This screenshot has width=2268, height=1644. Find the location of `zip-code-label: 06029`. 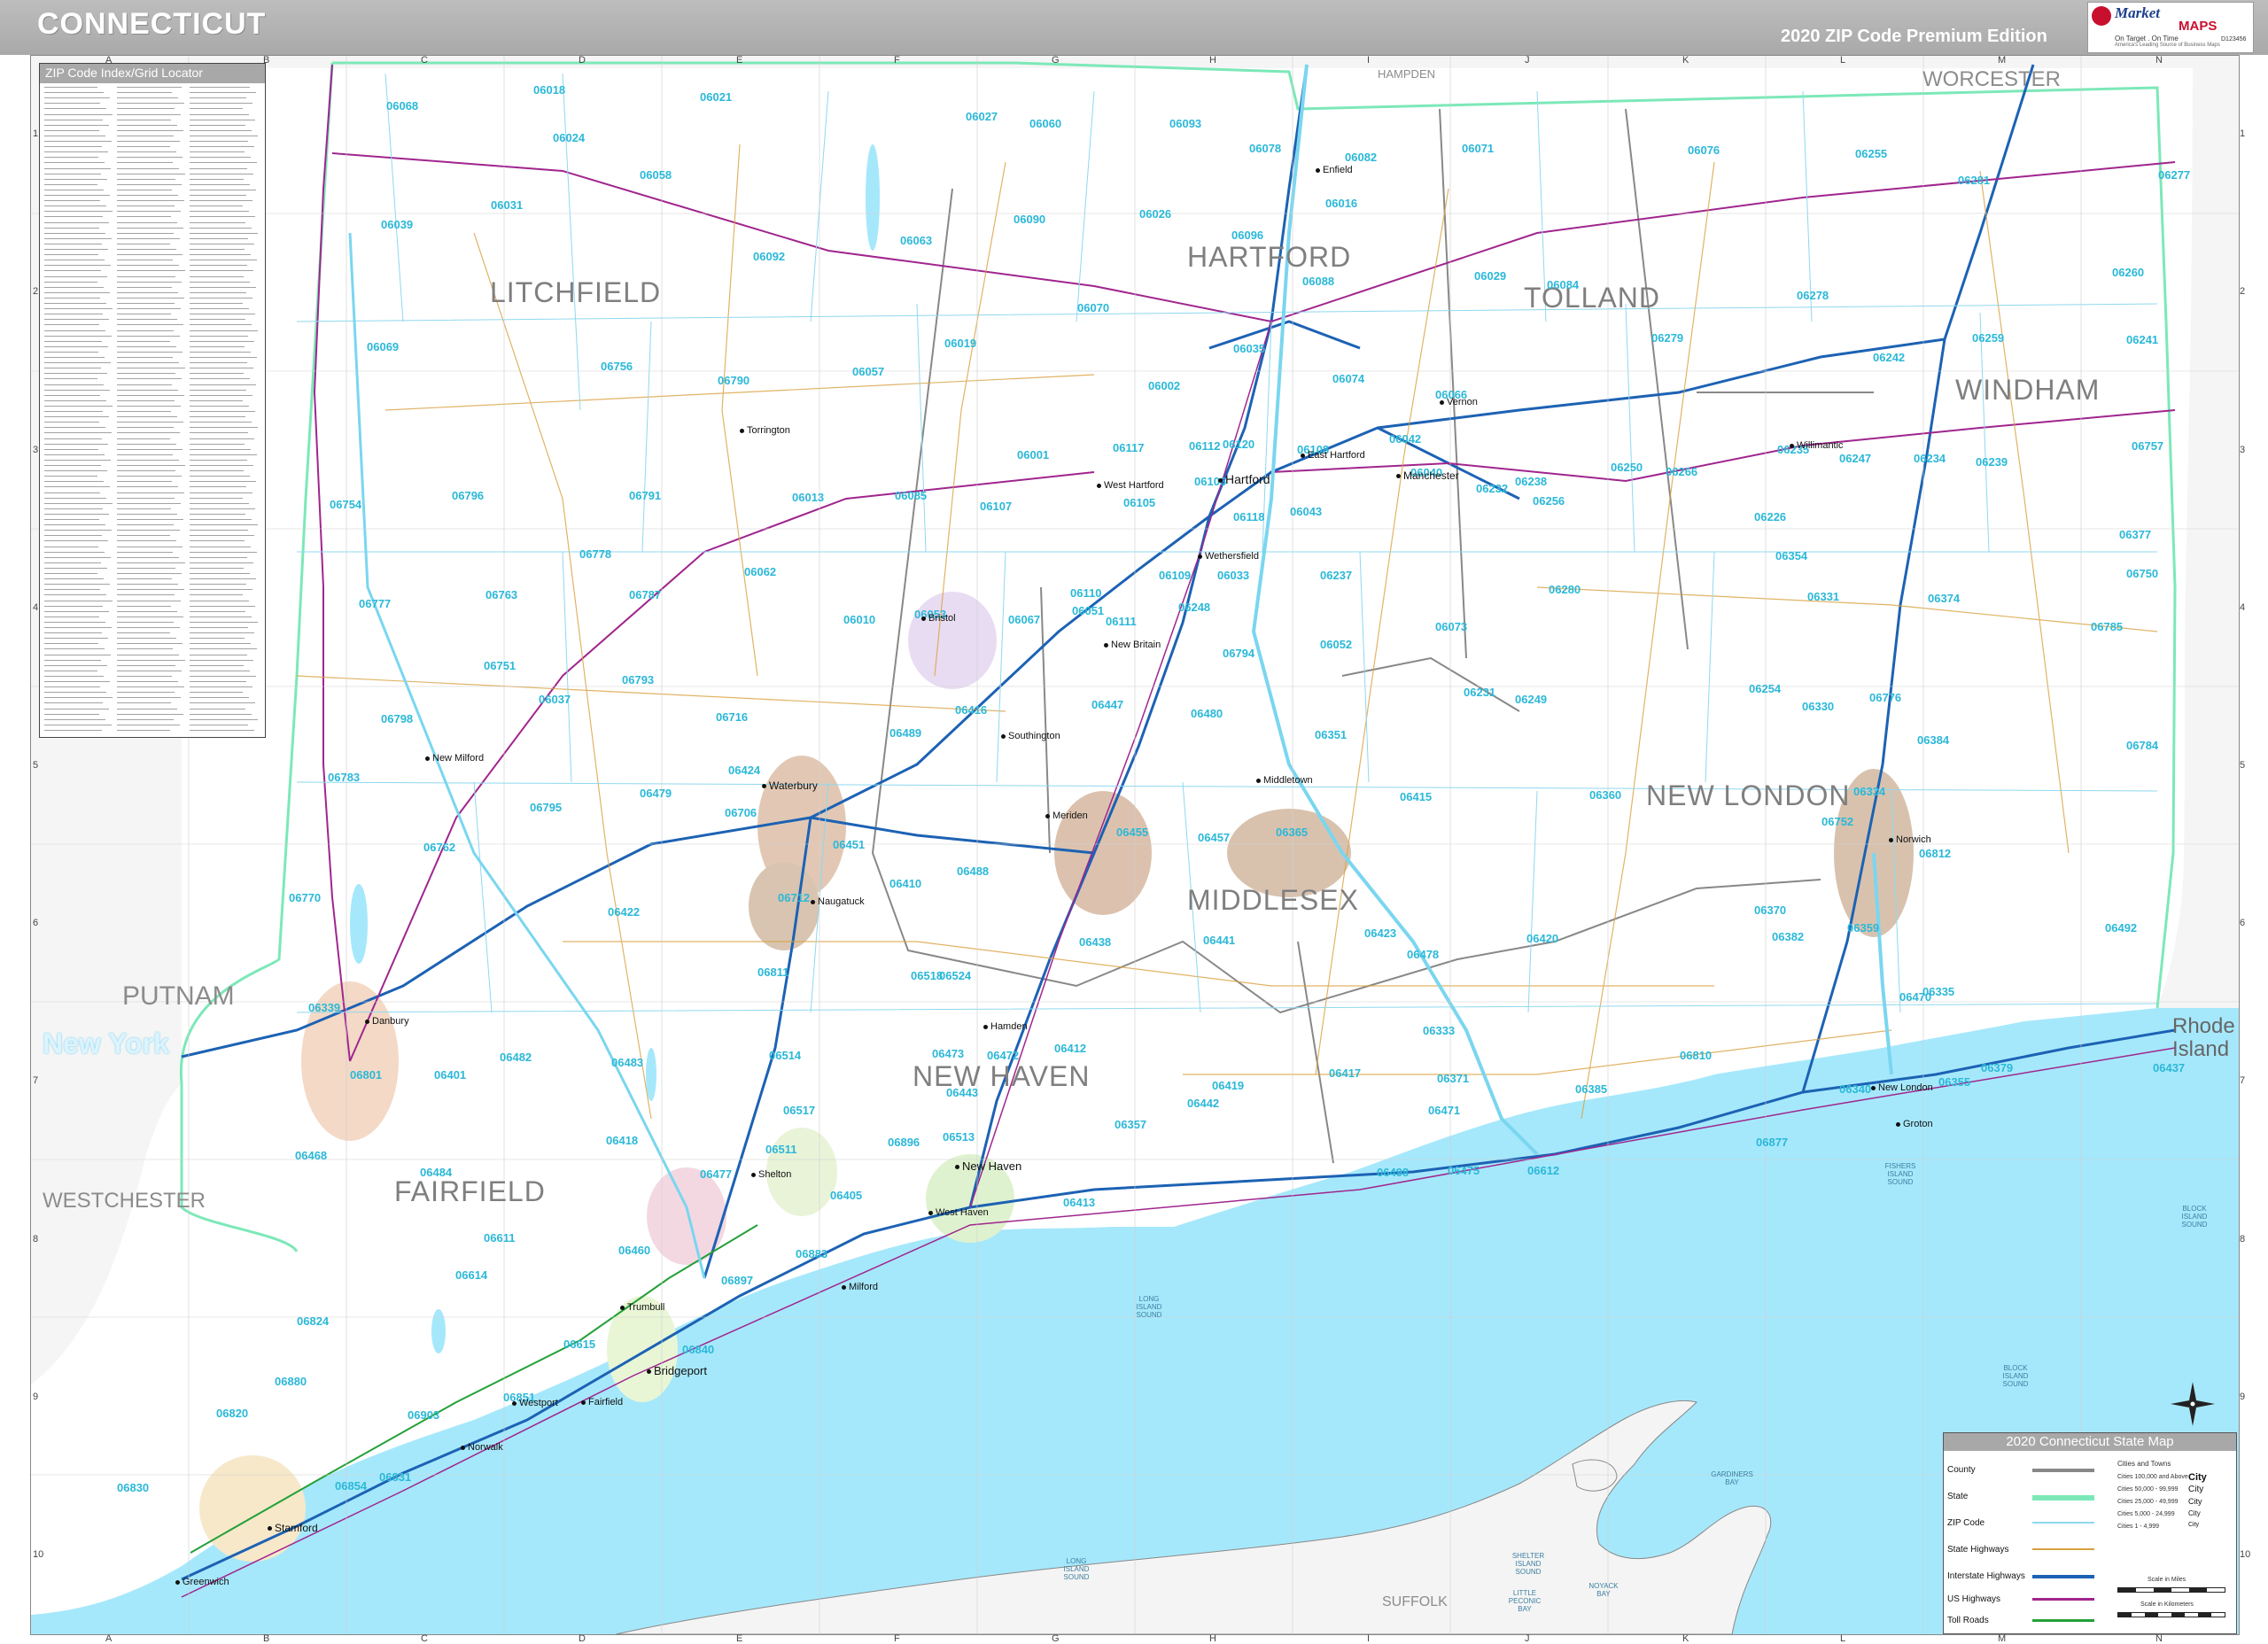

zip-code-label: 06029 is located at coordinates (1490, 276).